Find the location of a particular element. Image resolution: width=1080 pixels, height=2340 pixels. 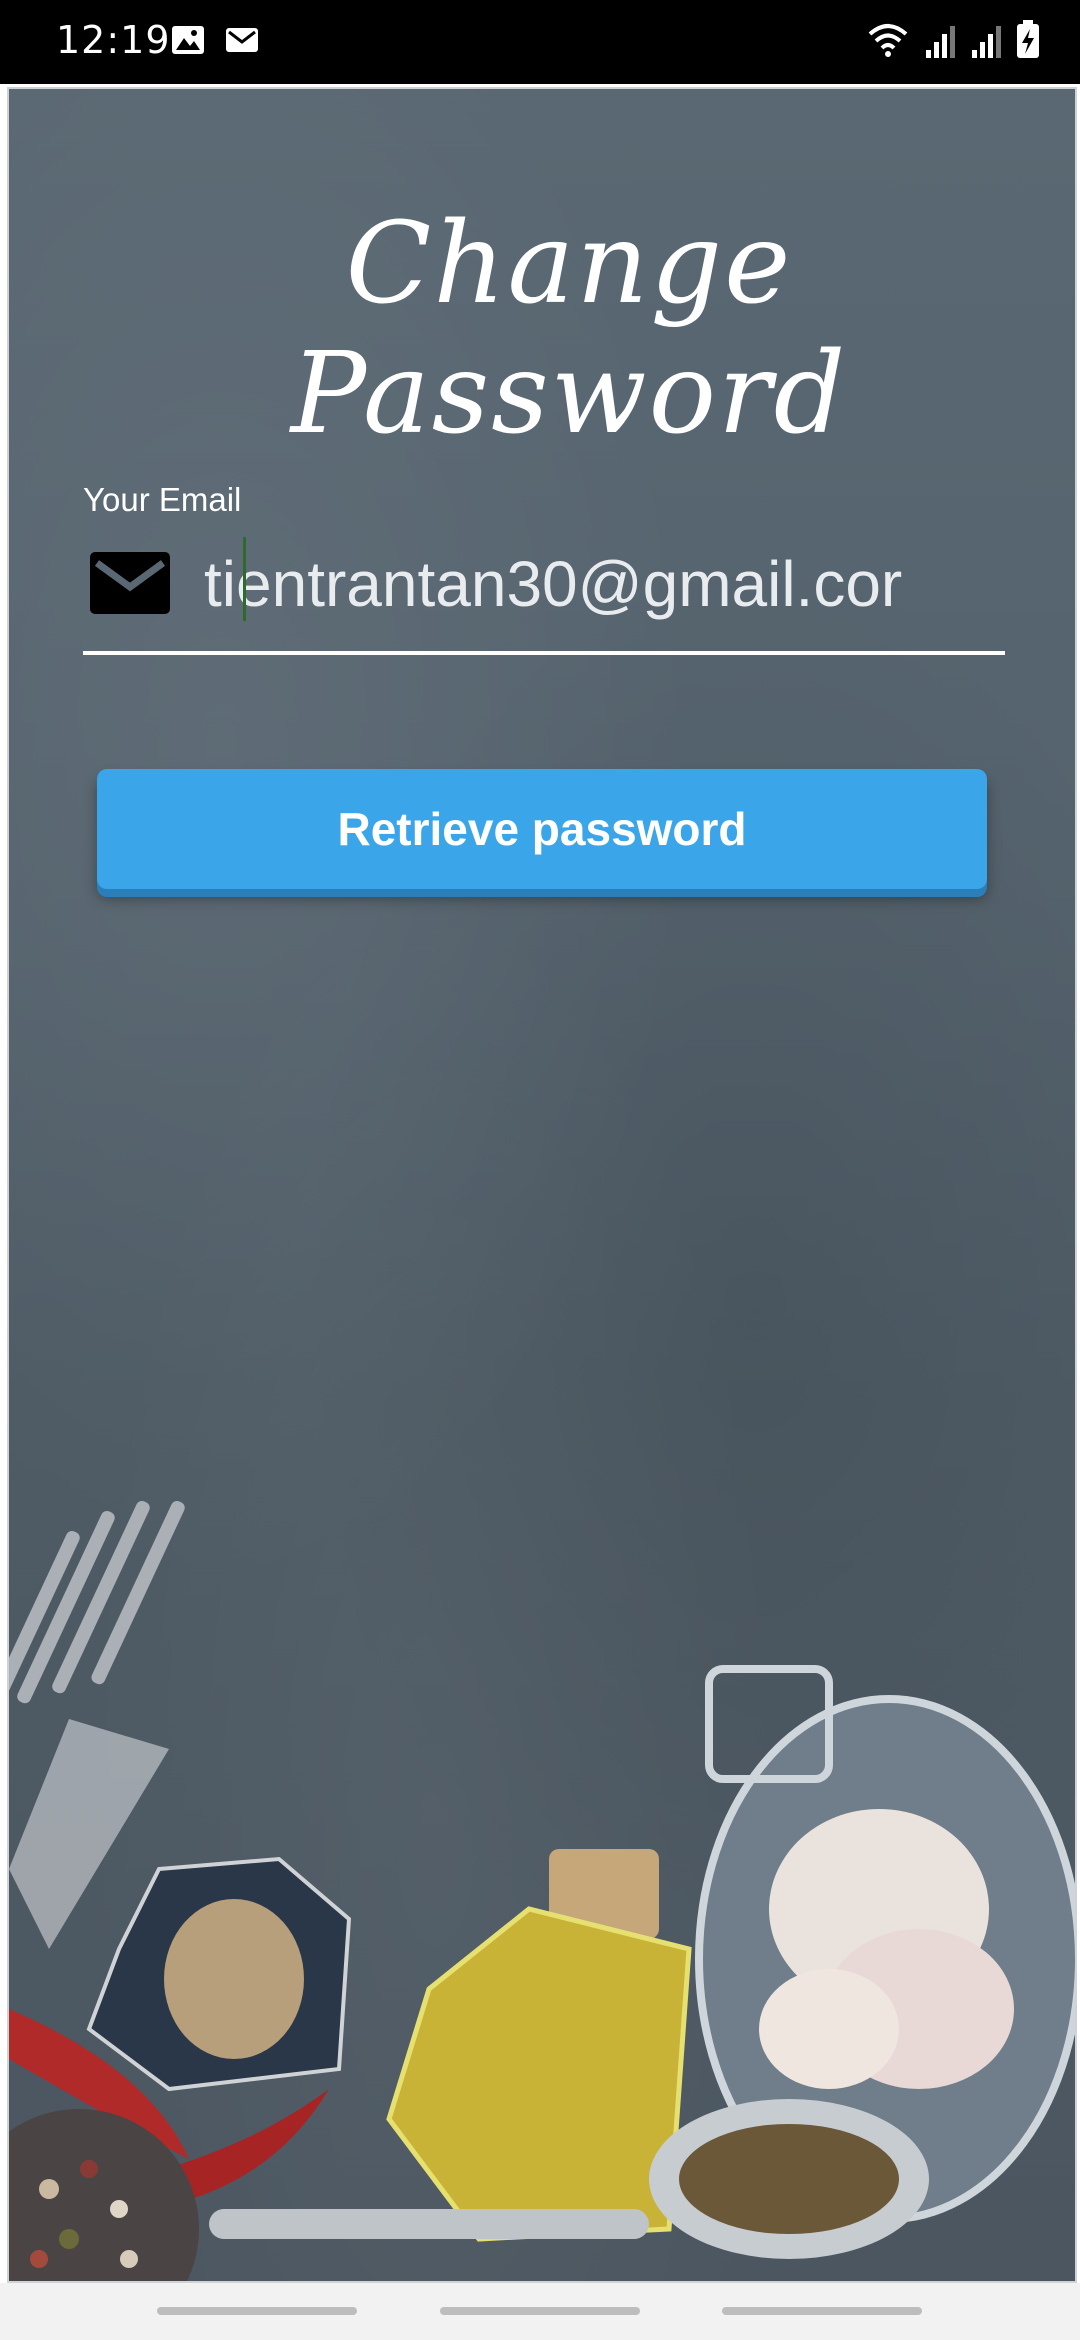

navigation-bar is located at coordinates (540, 2311).